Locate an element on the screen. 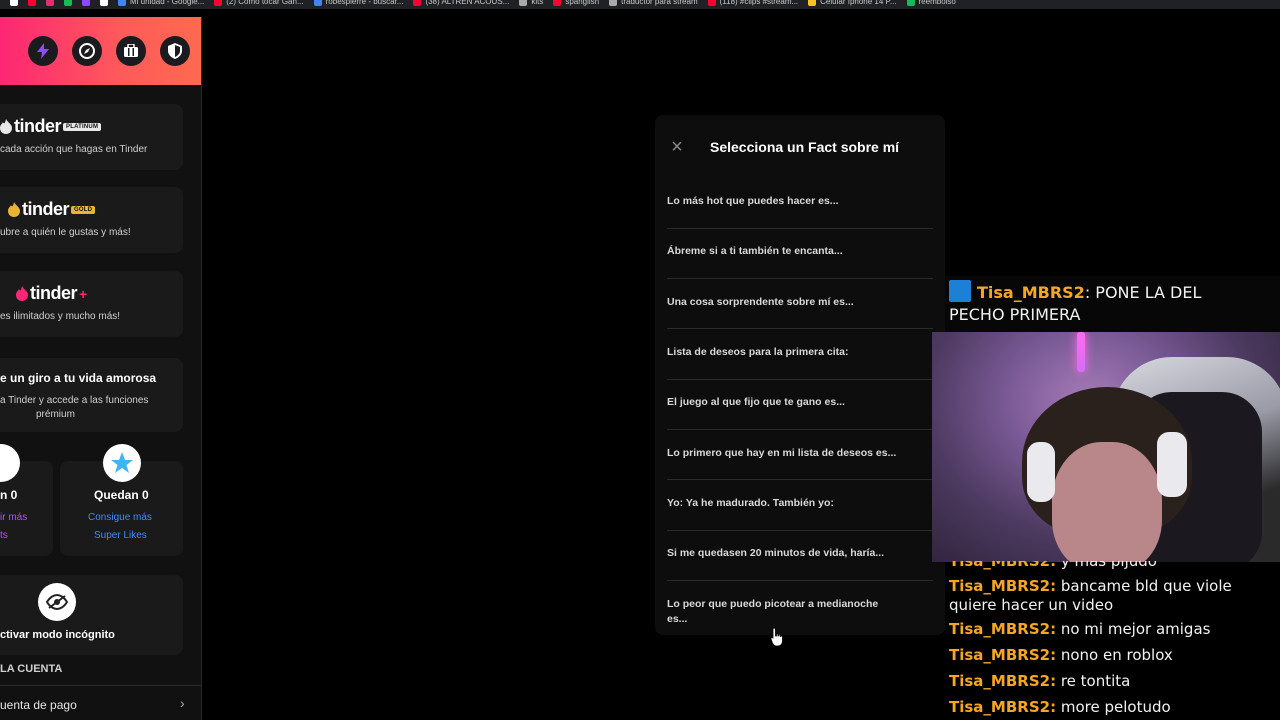  chat-message: Tisa_MBRS2: re tontita is located at coordinates (1039, 681).